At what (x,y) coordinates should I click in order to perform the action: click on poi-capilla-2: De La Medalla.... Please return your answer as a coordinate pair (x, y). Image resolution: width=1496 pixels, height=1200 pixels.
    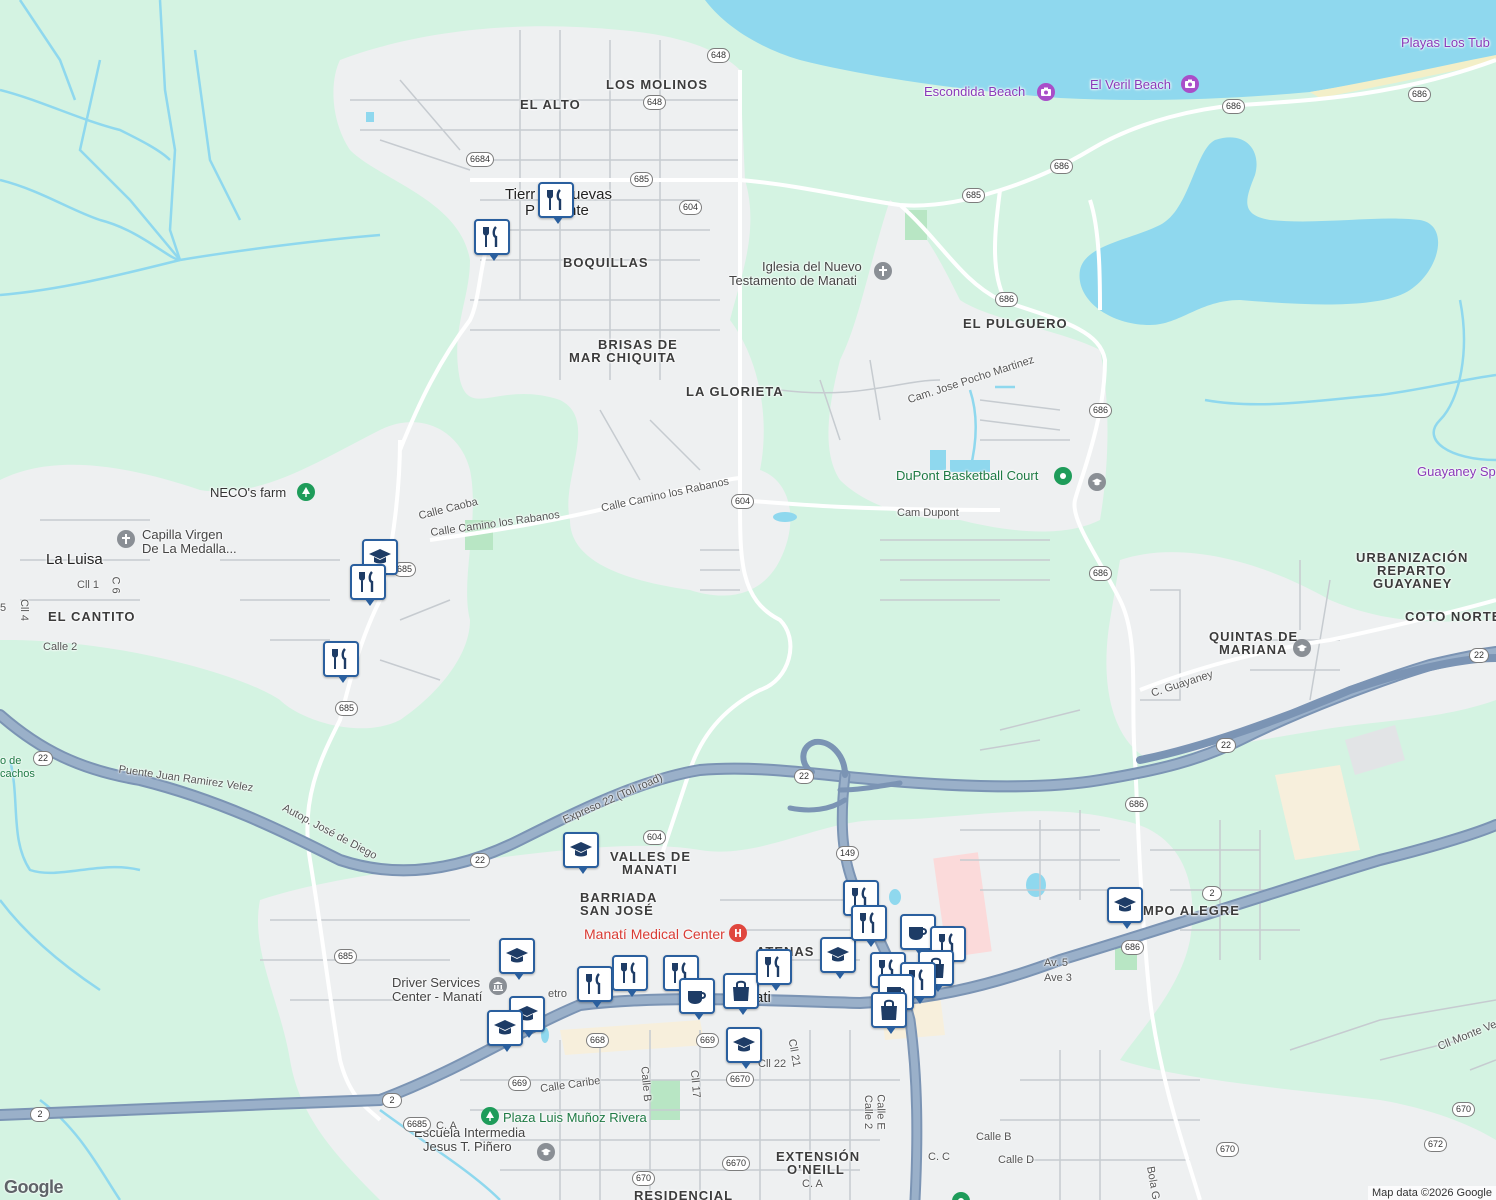
    Looking at the image, I should click on (189, 549).